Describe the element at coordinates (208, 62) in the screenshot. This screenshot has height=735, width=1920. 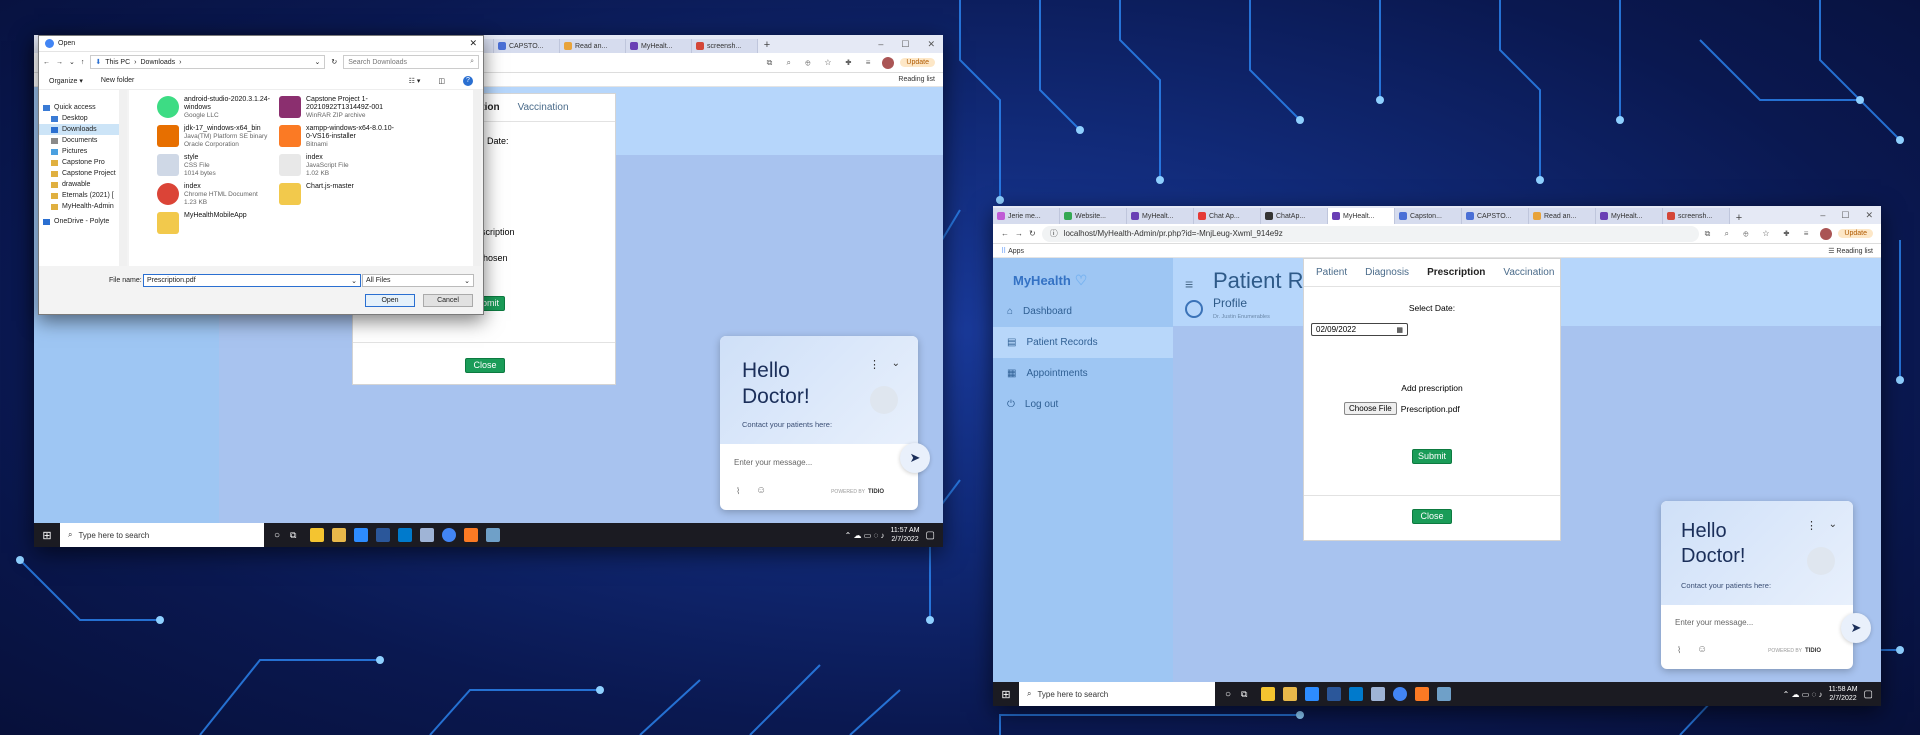
I see `breadcrumb: ⬇ This PC › Downloads › ⌄` at that location.